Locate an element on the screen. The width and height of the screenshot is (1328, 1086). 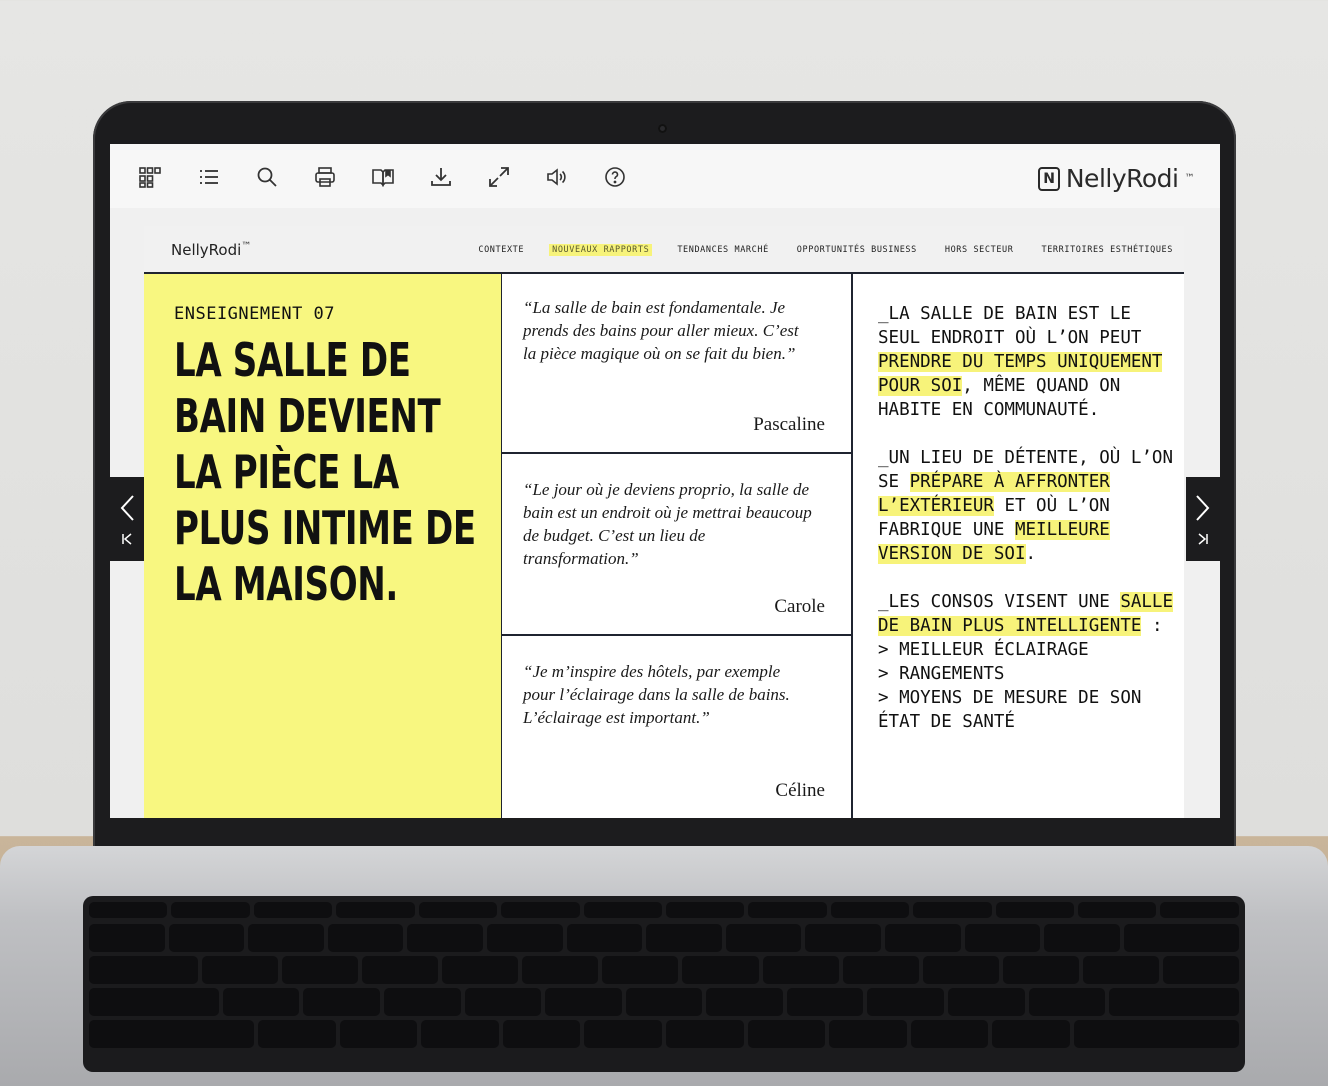
nav-link-tendances-marche: TENDANCES MARCHÉ is located at coordinates (722, 250).